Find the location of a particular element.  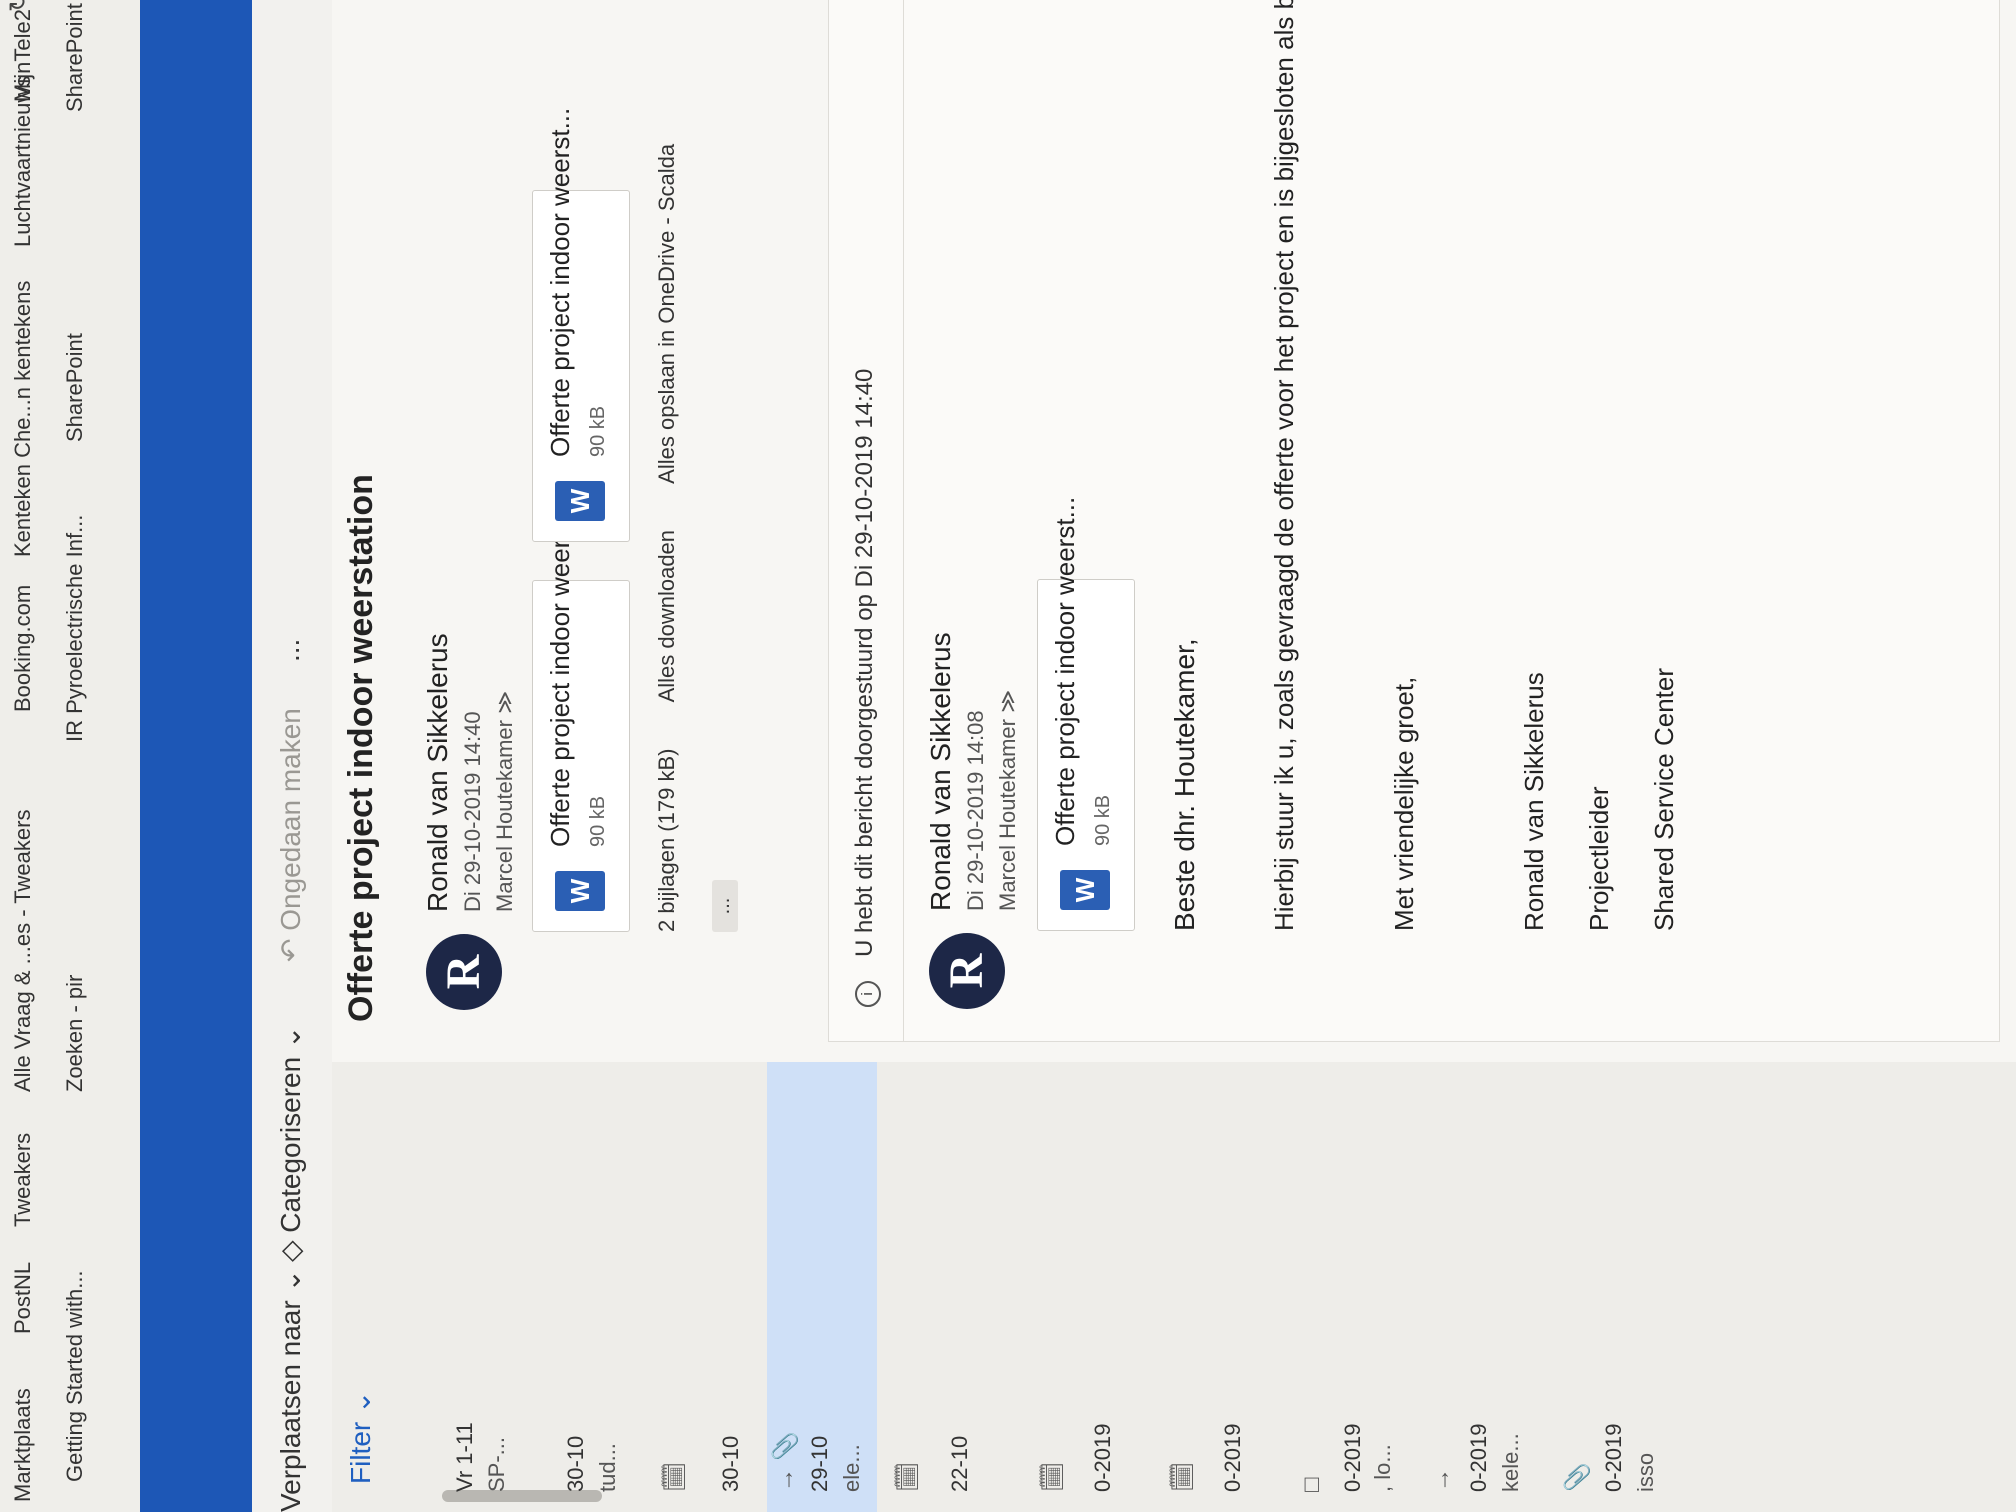

categorize-button: ◇ Categoriseren ⌄ is located at coordinates (290, 1144).